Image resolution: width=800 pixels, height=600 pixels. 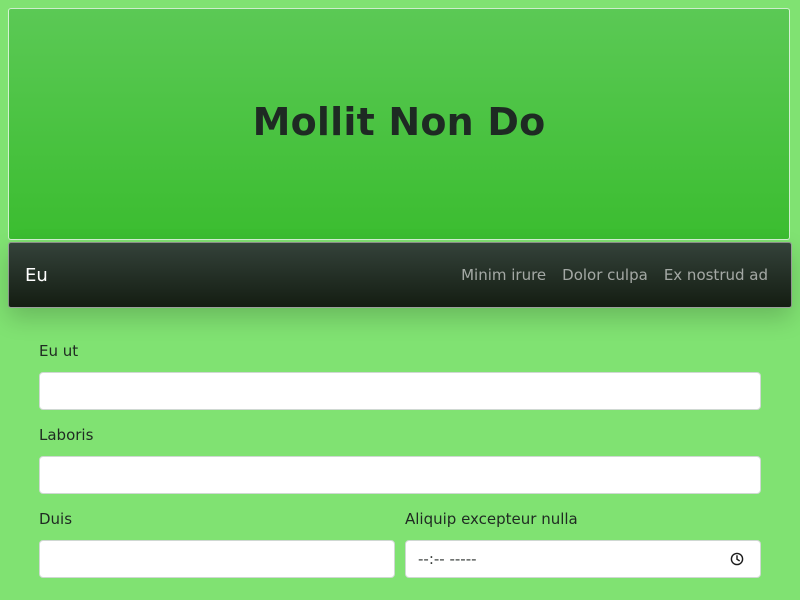 I want to click on form-group-laboris: Laboris, so click(x=400, y=459).